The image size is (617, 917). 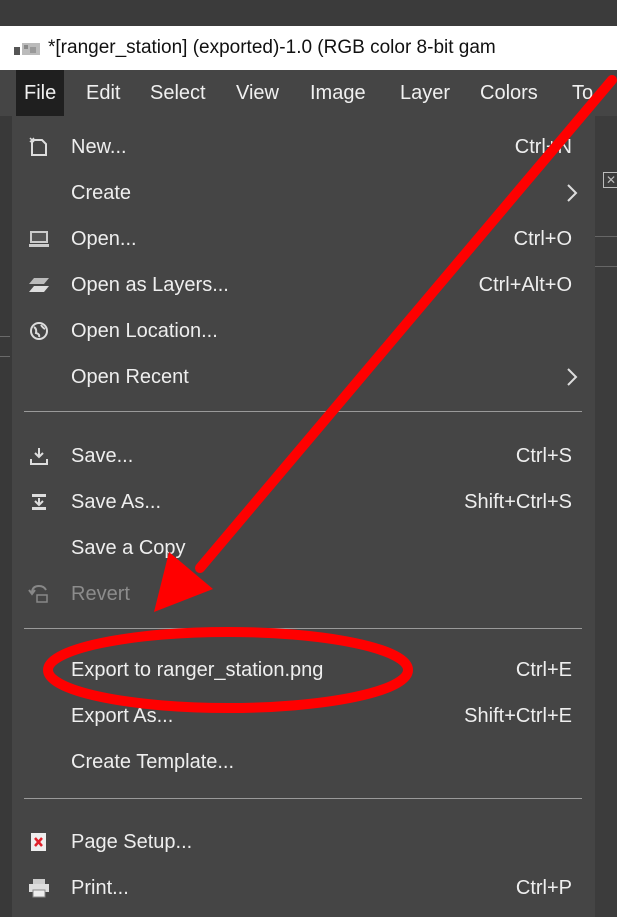 I want to click on menu-item-open: Open... Ctrl+O, so click(x=303, y=239).